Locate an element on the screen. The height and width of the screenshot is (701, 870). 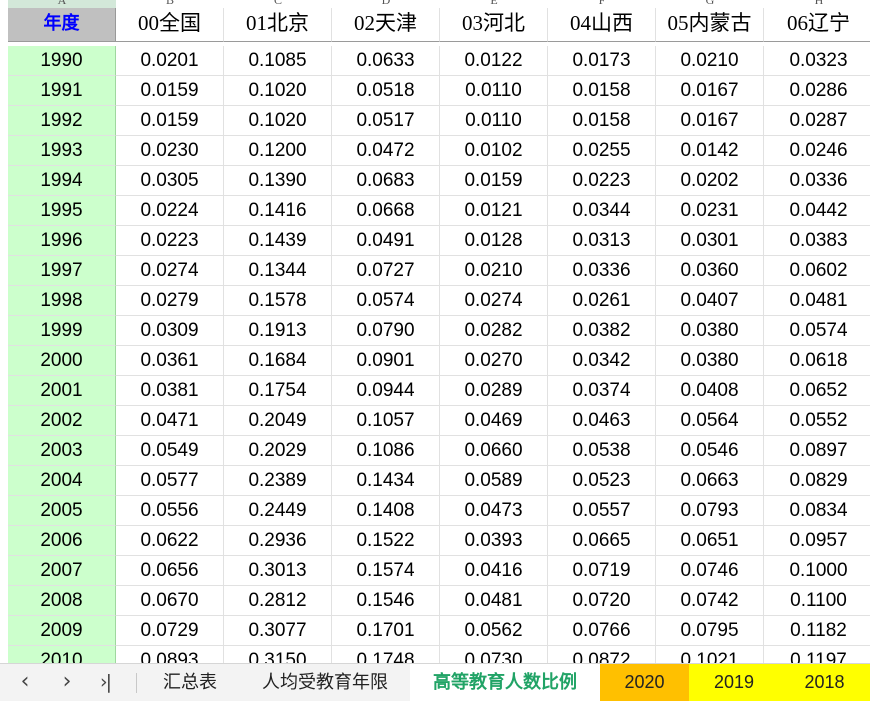
value-cell: 0.0342 is located at coordinates (602, 361).